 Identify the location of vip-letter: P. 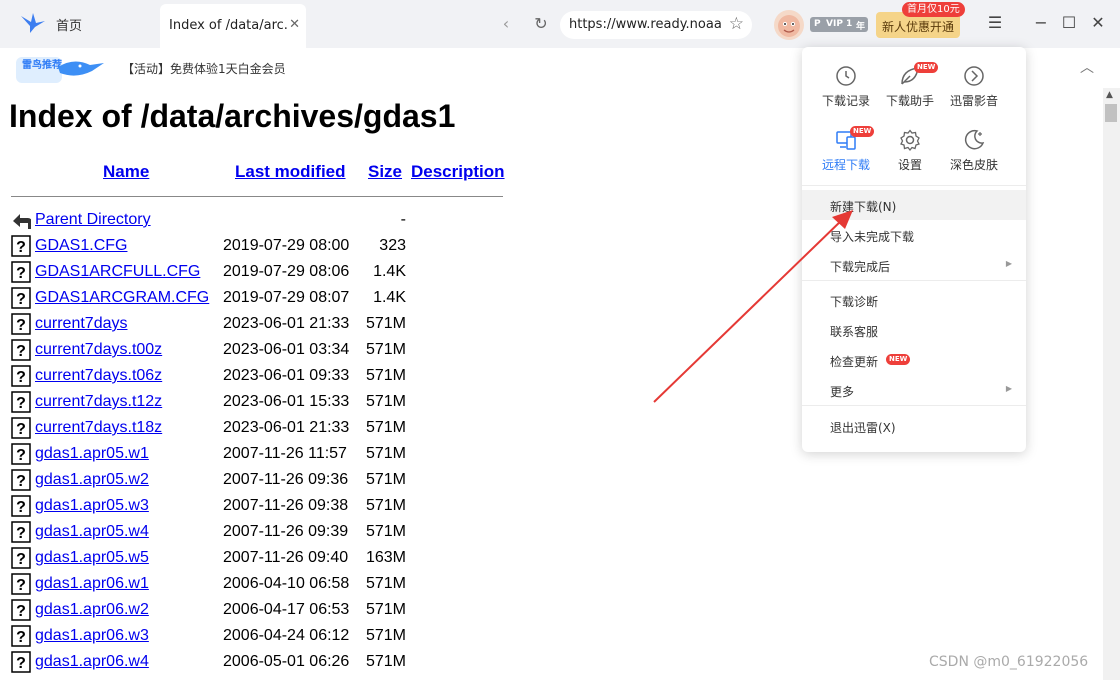
(817, 24).